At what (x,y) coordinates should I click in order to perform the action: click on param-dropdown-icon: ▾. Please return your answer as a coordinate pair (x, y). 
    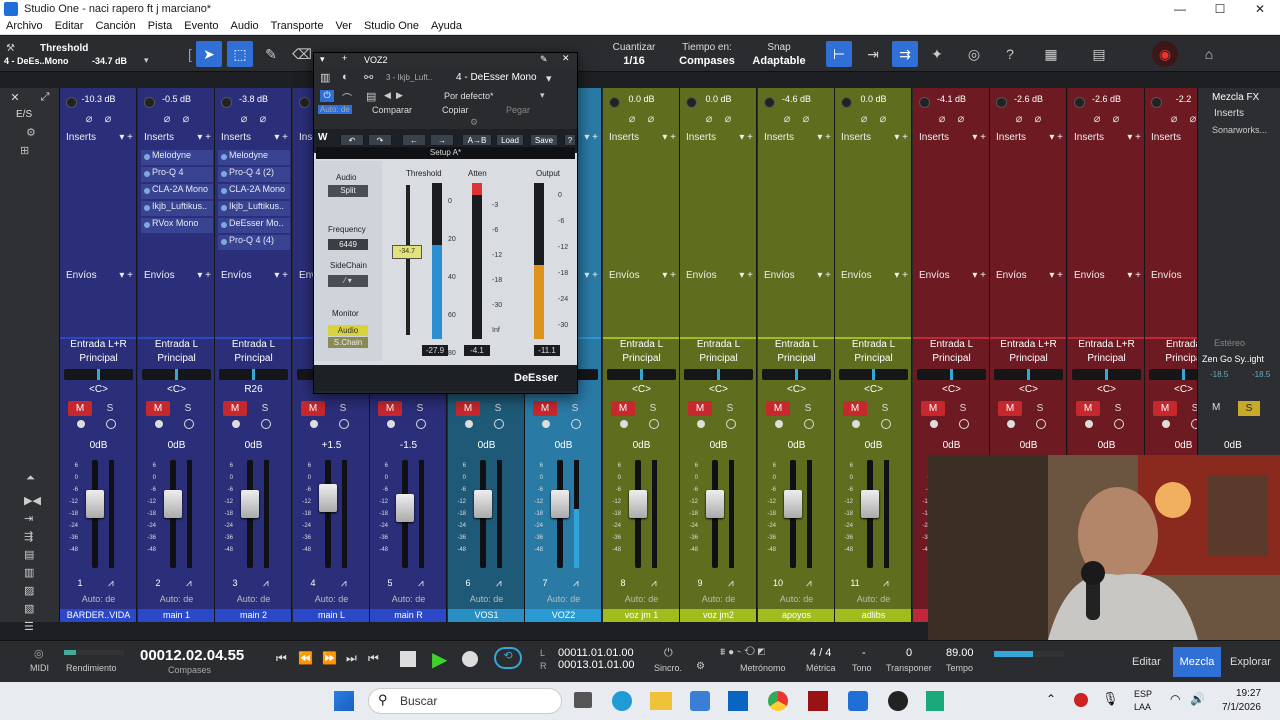
    Looking at the image, I should click on (146, 60).